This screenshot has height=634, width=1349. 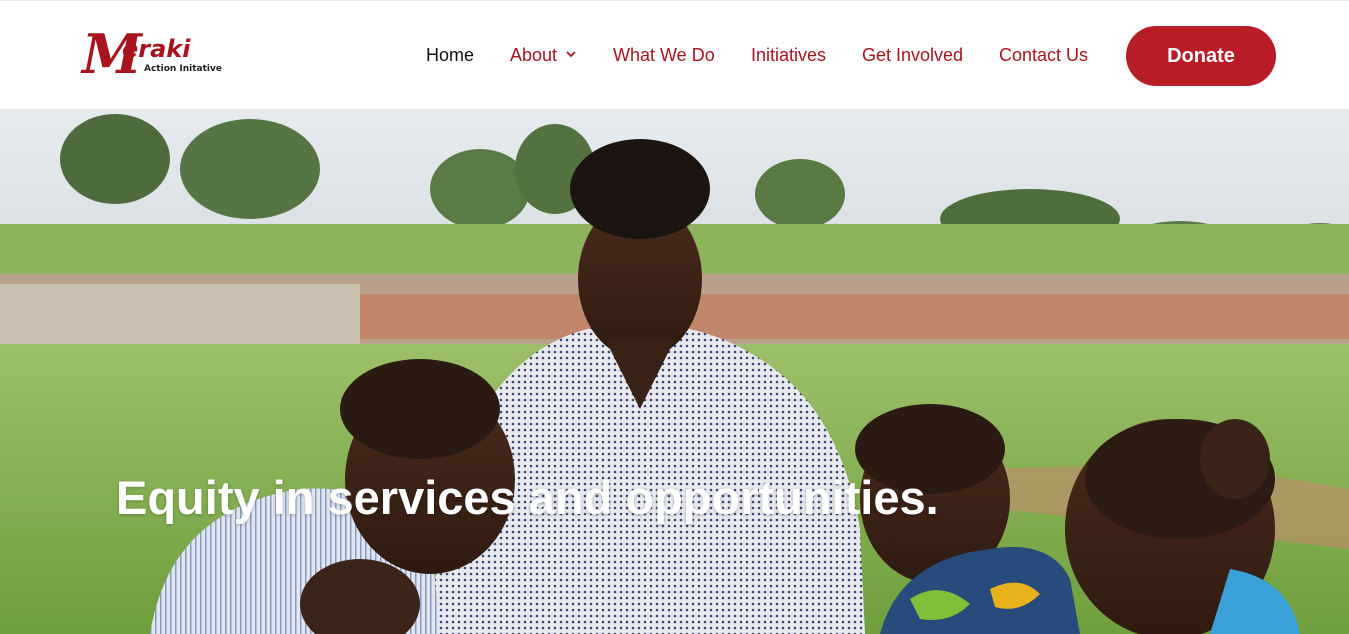 What do you see at coordinates (183, 69) in the screenshot?
I see `logo-tagline: Action Initative` at bounding box center [183, 69].